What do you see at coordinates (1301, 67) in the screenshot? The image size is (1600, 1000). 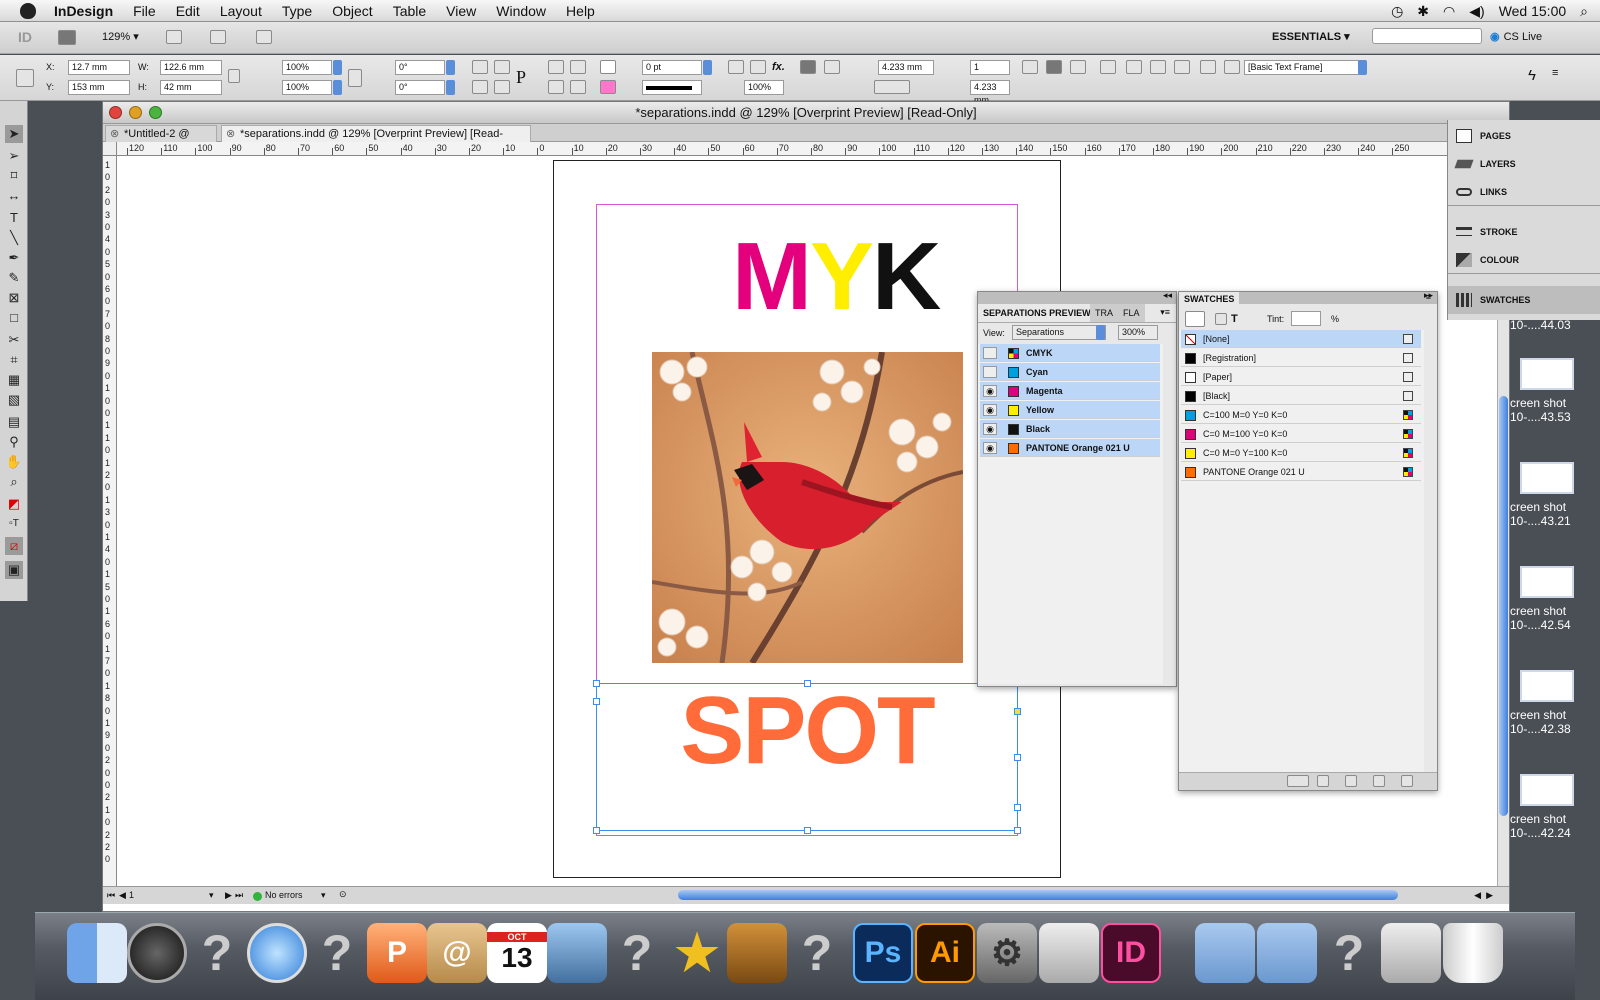 I see `object-style-dropdown: [Basic Text Frame]` at bounding box center [1301, 67].